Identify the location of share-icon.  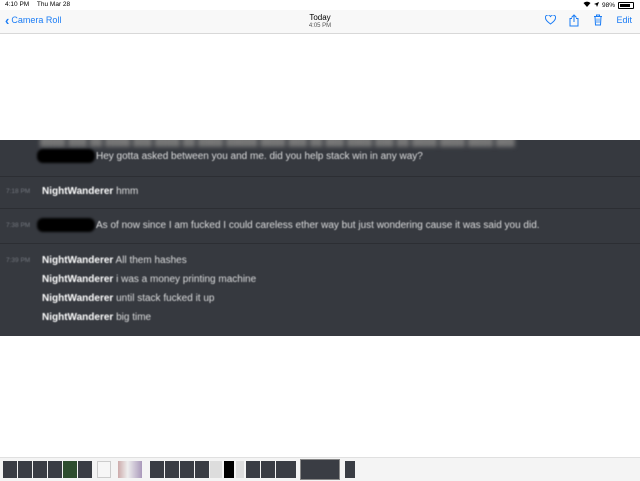
(574, 19).